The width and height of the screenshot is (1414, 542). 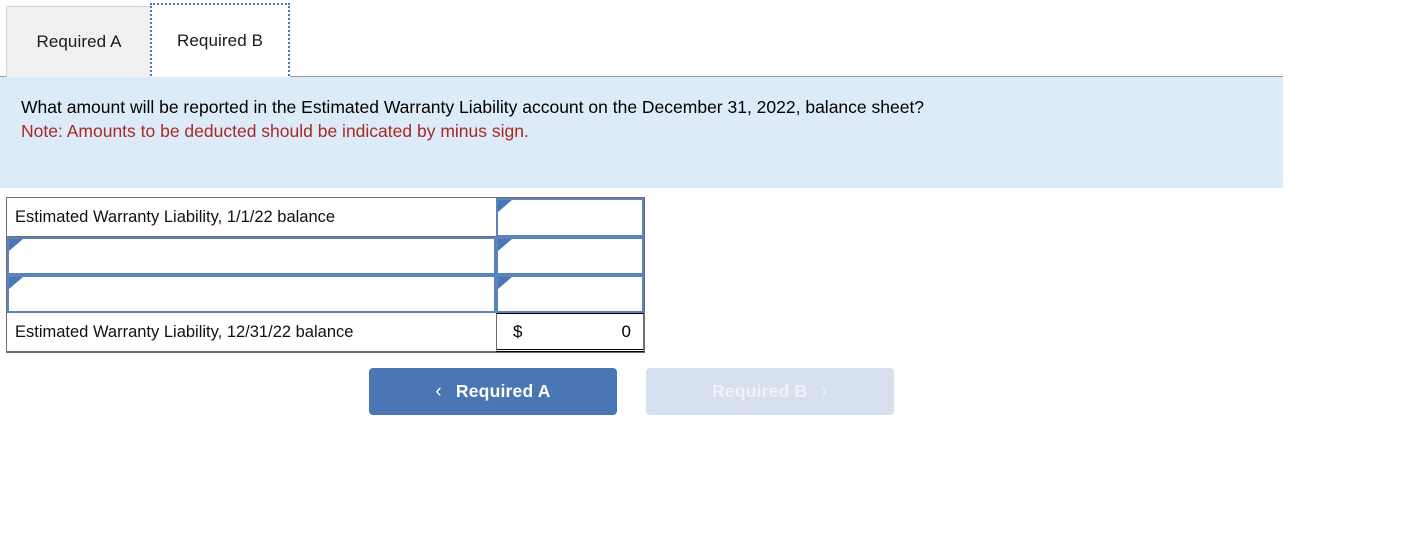 I want to click on currency-symbol: $, so click(x=518, y=331).